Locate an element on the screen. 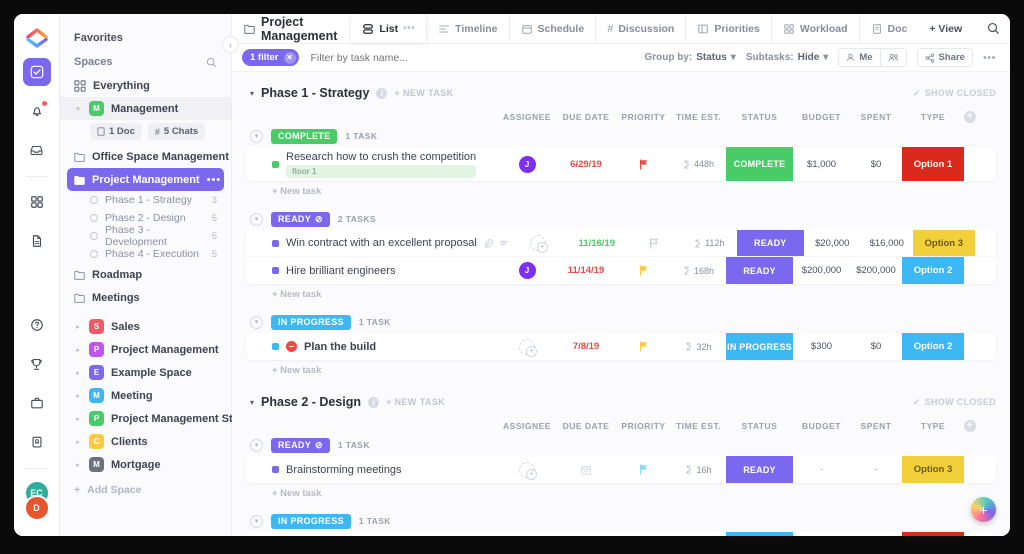  add-space-button: + Add Space is located at coordinates (145, 490).